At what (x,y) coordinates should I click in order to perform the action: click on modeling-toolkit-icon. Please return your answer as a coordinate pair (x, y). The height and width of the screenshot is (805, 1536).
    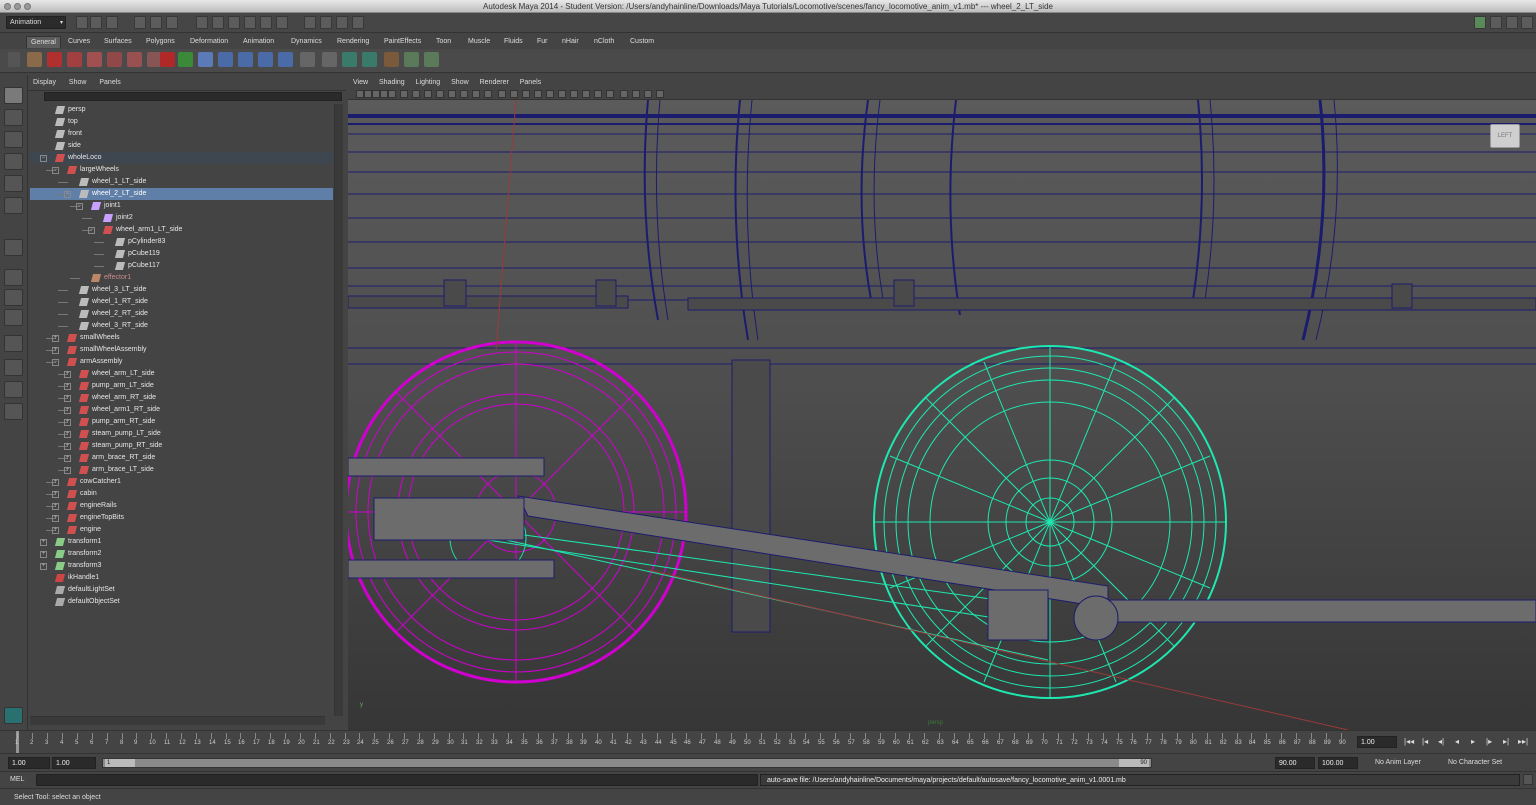
    Looking at the image, I should click on (1480, 22).